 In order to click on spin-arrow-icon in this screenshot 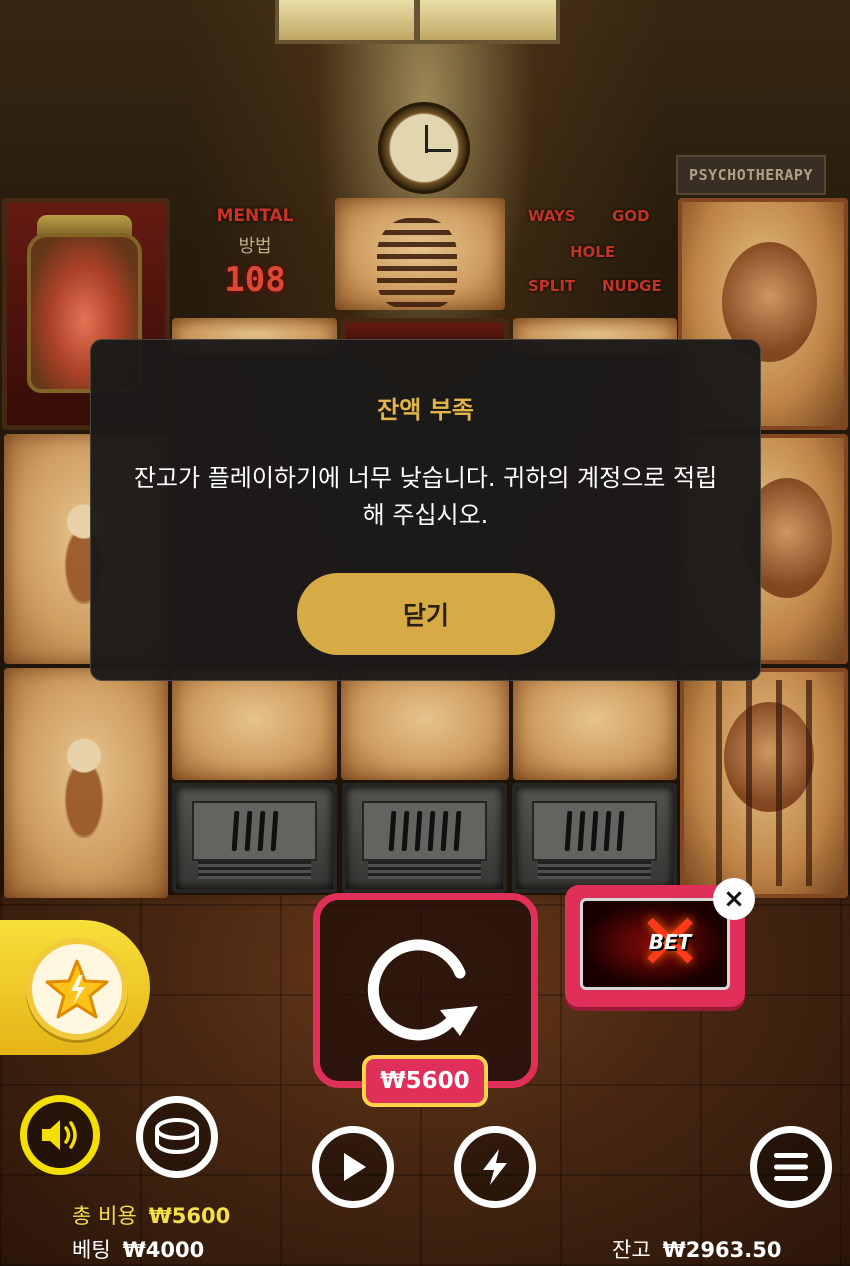, I will do `click(422, 990)`.